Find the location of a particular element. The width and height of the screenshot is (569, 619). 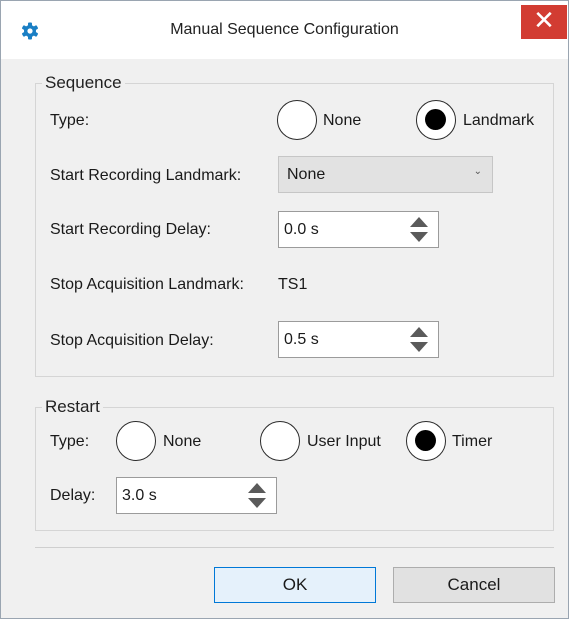

close-button: ✕ is located at coordinates (544, 22).